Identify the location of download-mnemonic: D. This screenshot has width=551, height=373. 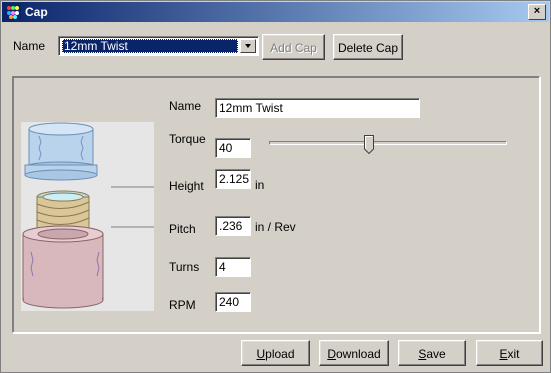
(331, 354).